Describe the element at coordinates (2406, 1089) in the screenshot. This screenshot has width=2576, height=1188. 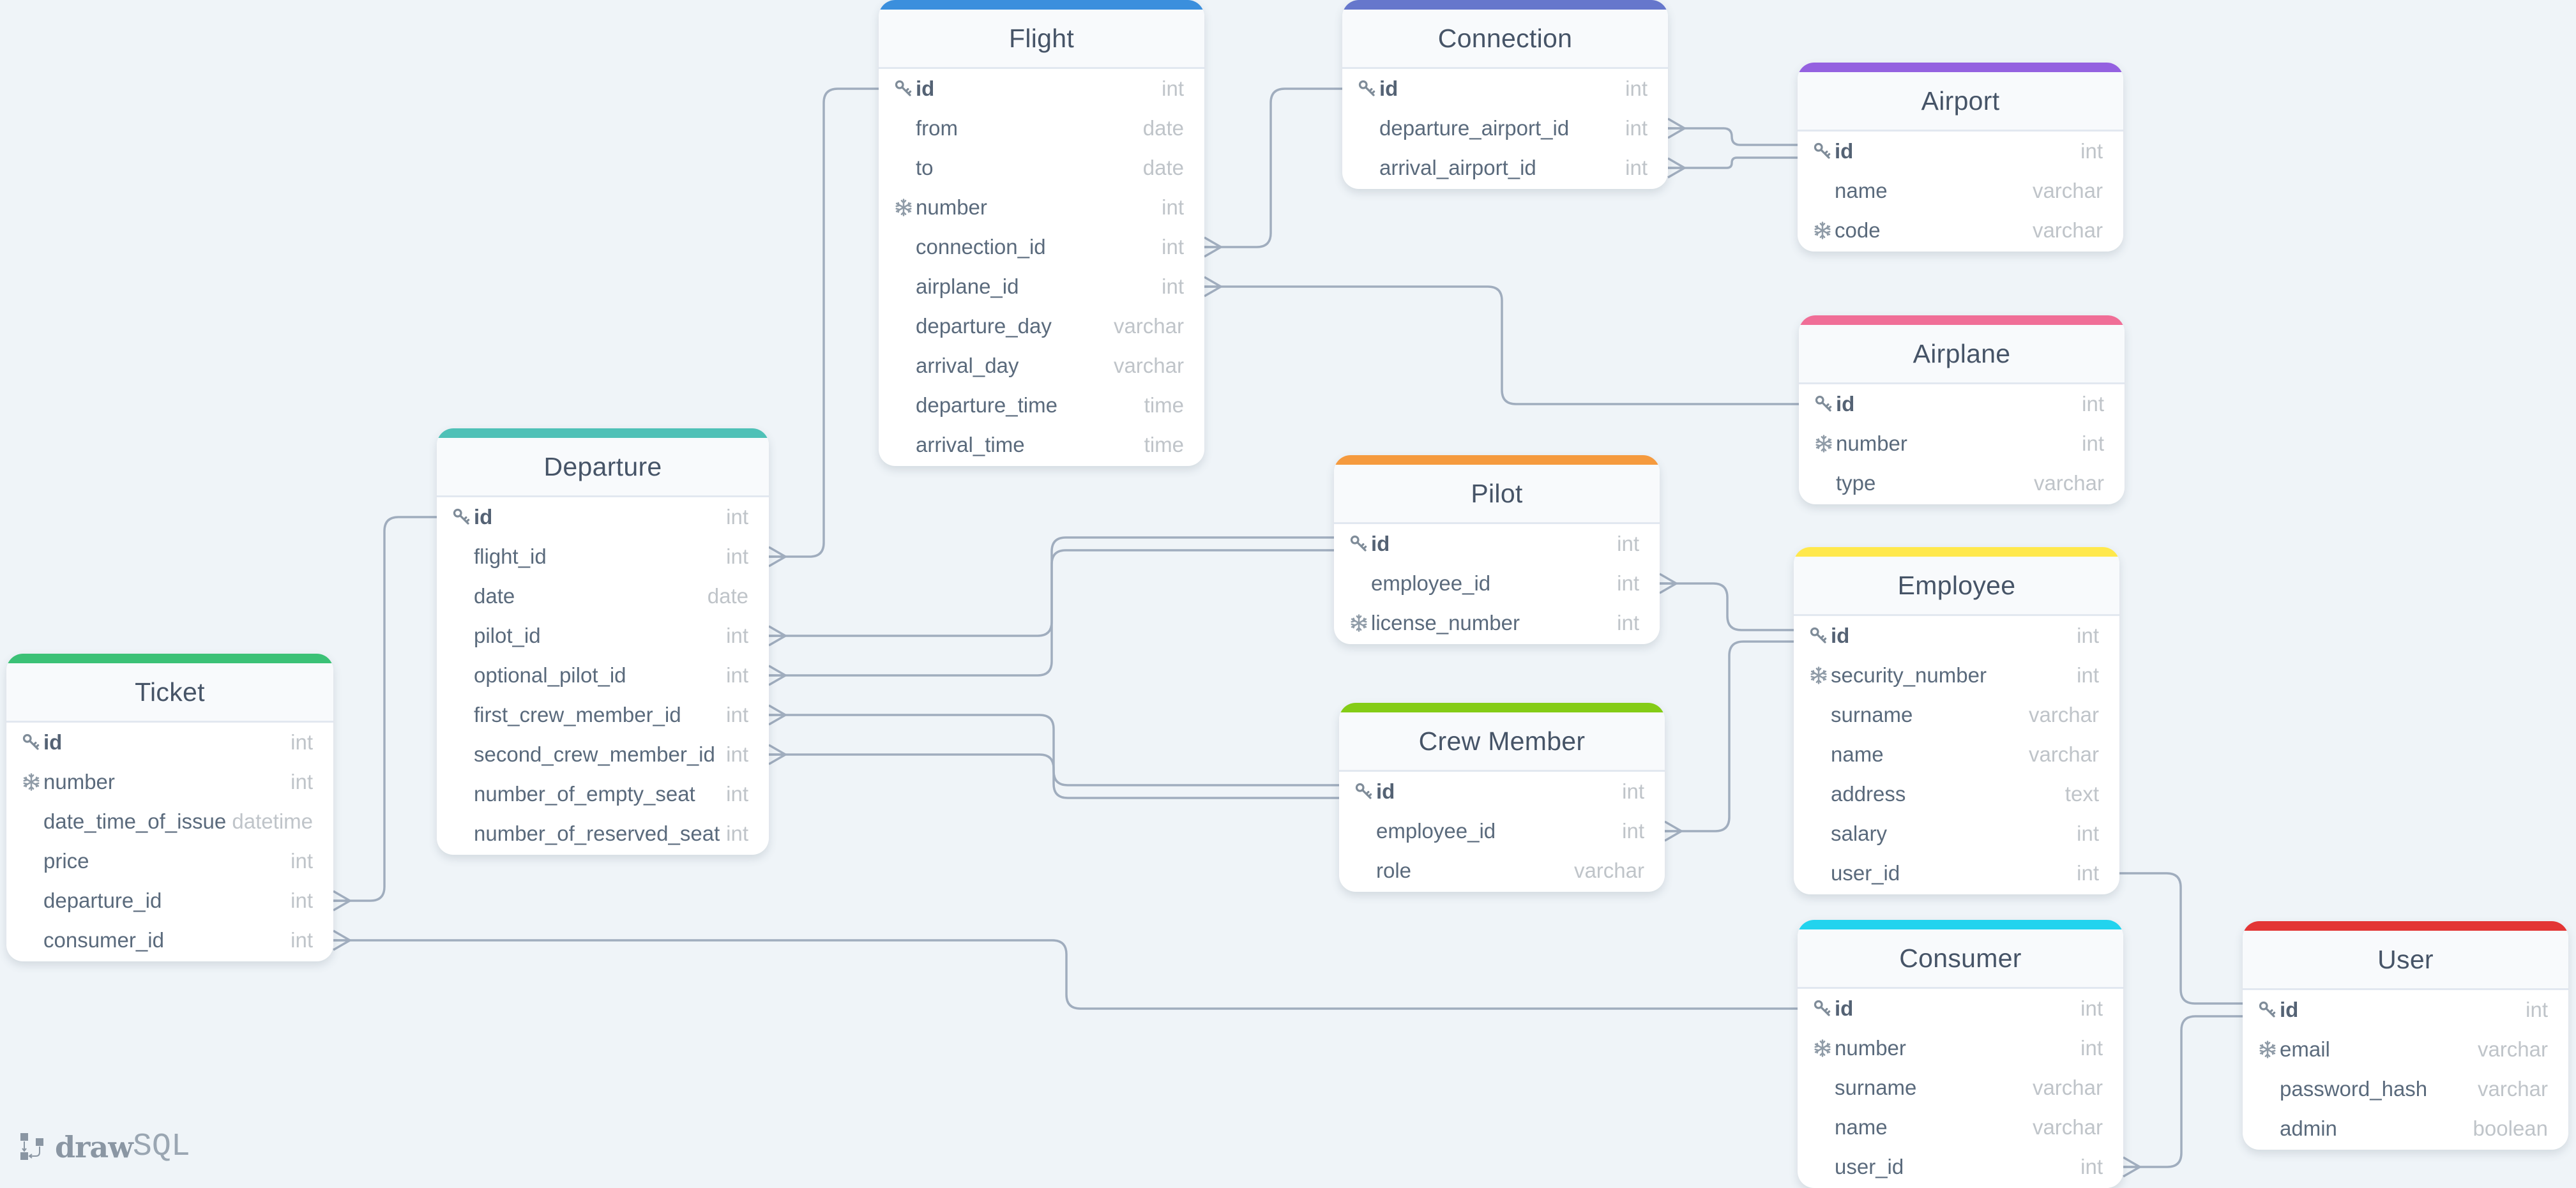
I see `column-row: password_hash varchar` at that location.